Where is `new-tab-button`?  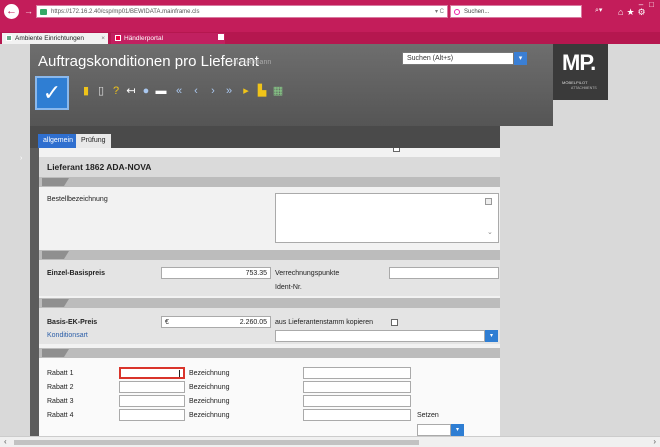
new-tab-button is located at coordinates (221, 37).